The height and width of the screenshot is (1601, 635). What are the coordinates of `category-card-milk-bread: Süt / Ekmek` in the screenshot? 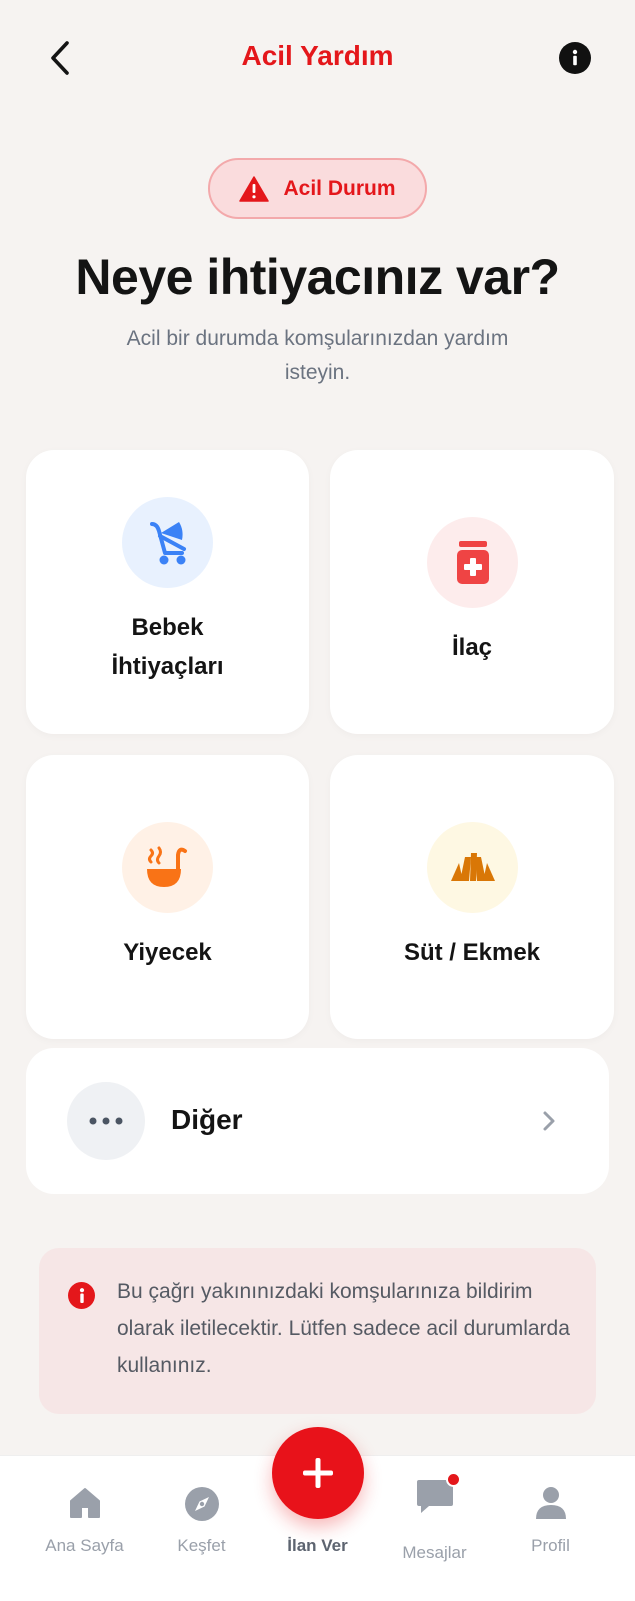 It's located at (472, 897).